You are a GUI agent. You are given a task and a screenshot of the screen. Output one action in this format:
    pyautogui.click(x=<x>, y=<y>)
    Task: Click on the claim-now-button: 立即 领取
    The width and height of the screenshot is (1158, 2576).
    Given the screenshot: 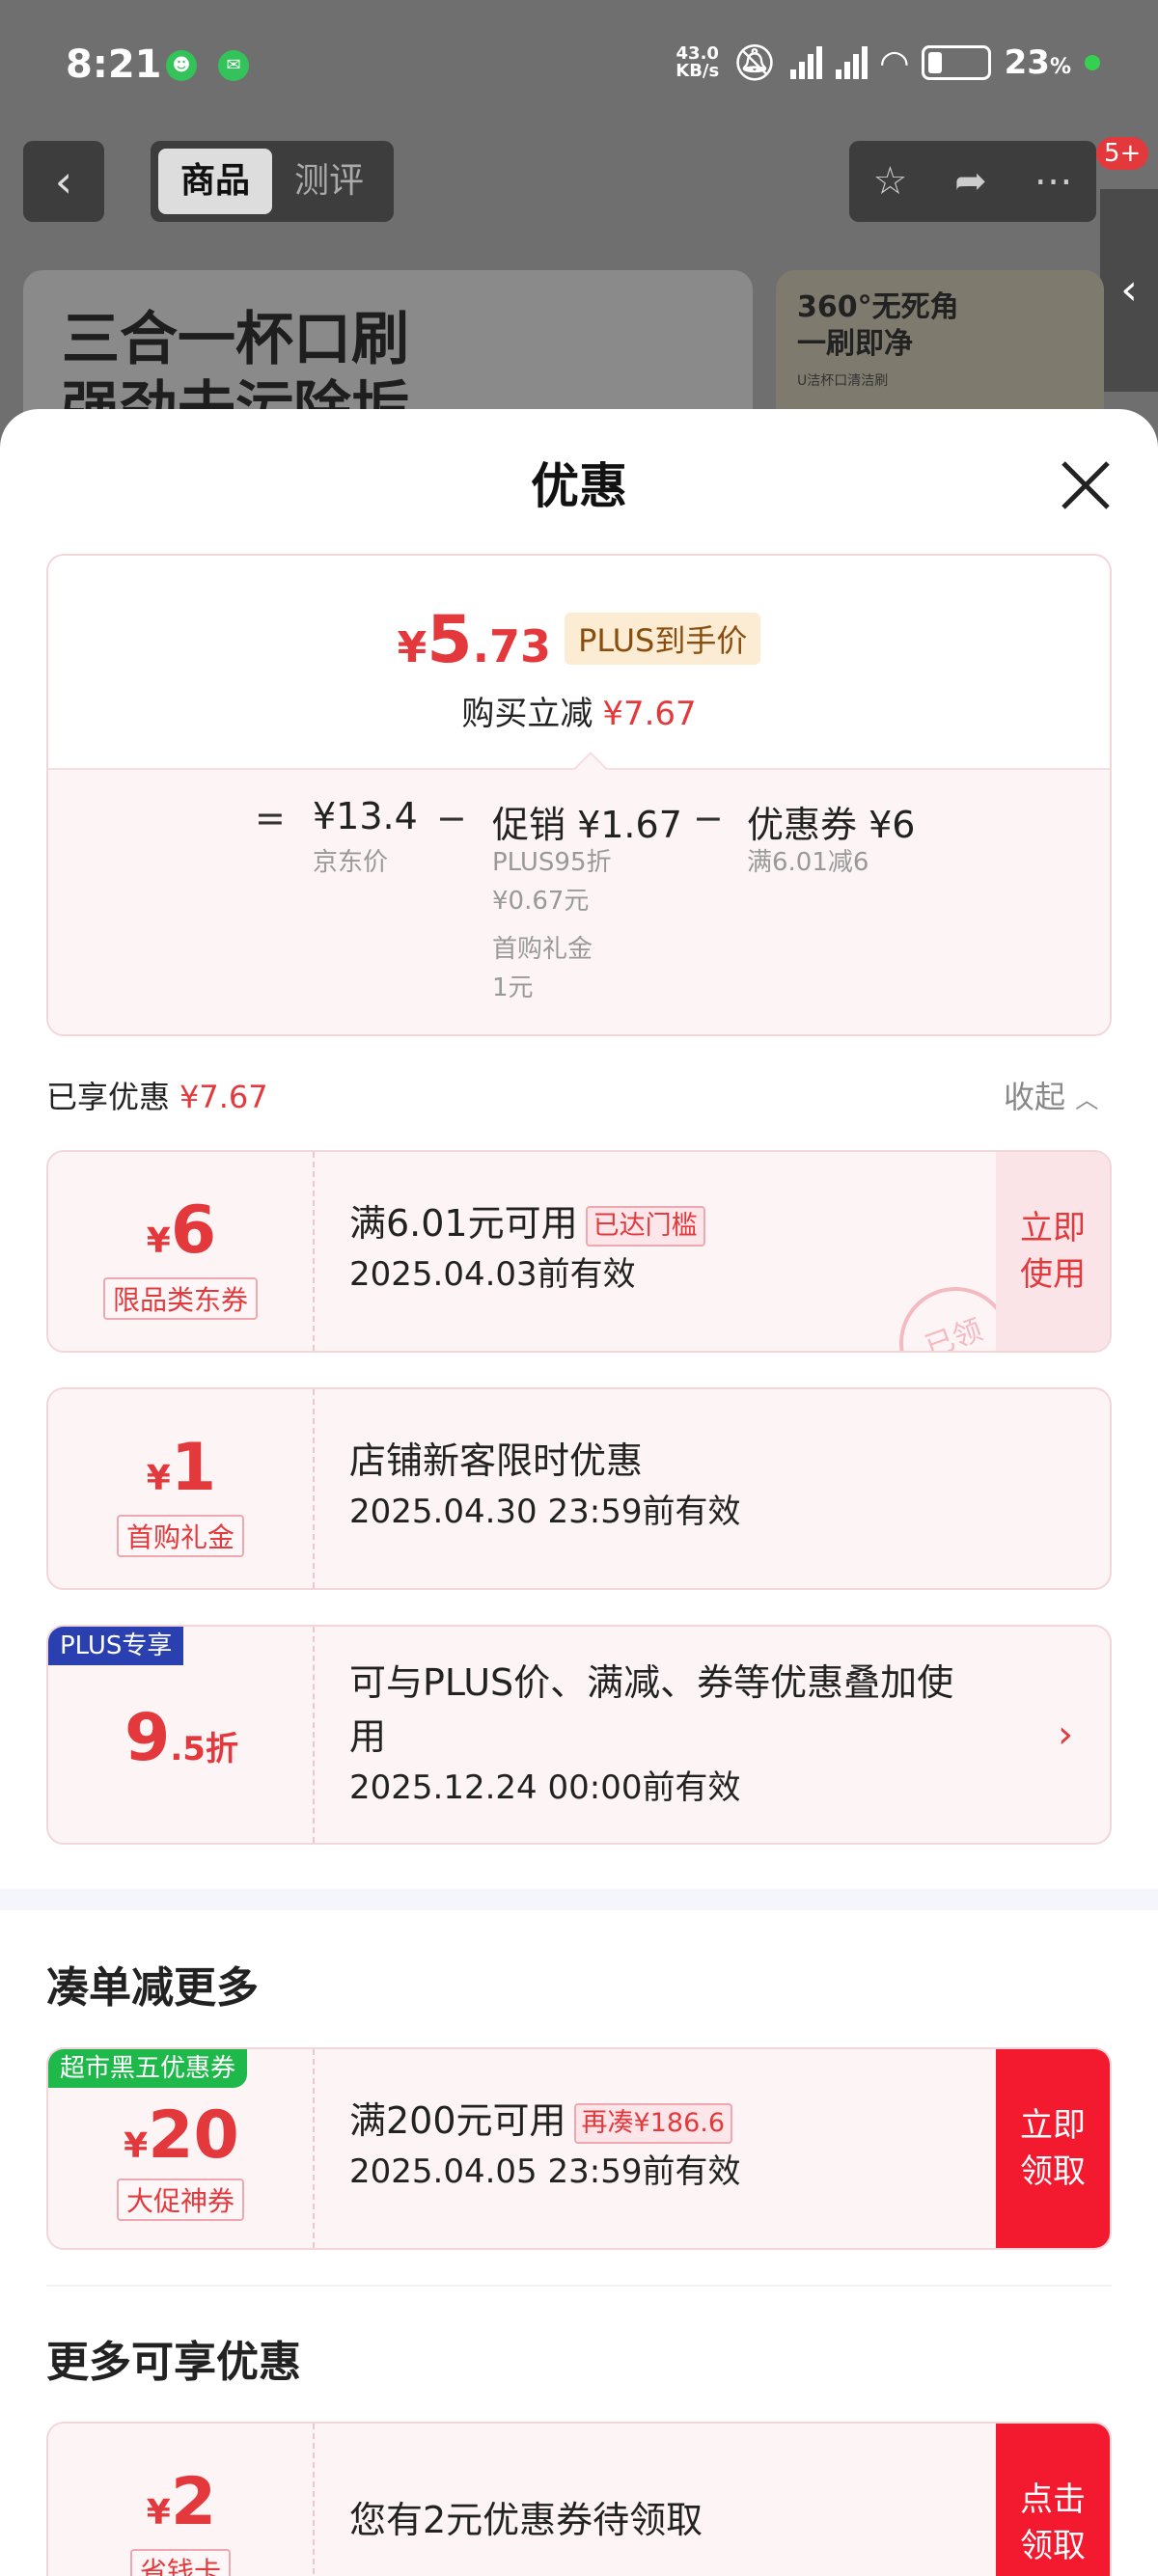 What is the action you would take?
    pyautogui.click(x=1053, y=2149)
    